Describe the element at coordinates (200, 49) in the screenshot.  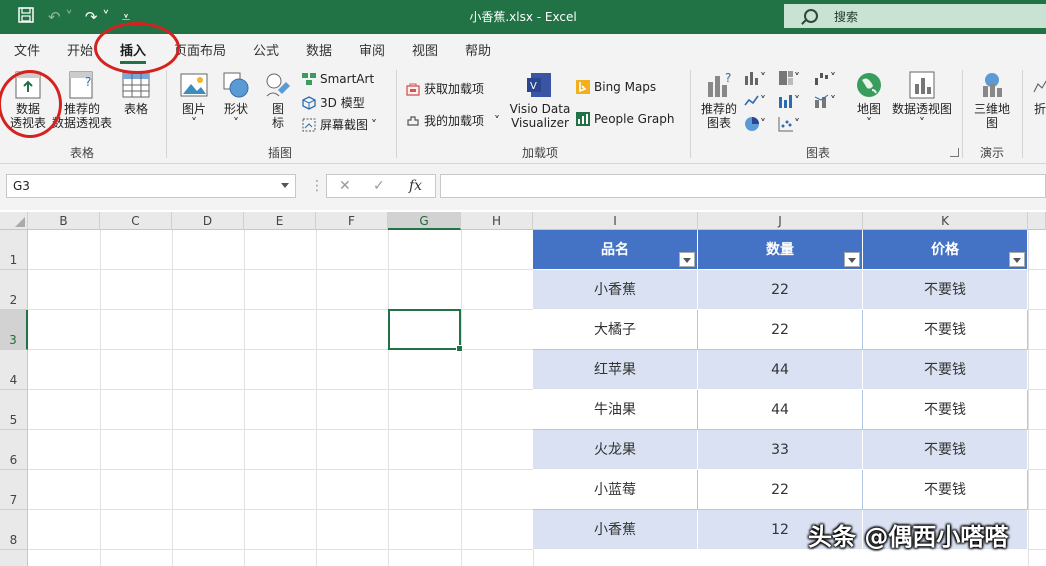
I see `tab-page-layout: 页面布局` at that location.